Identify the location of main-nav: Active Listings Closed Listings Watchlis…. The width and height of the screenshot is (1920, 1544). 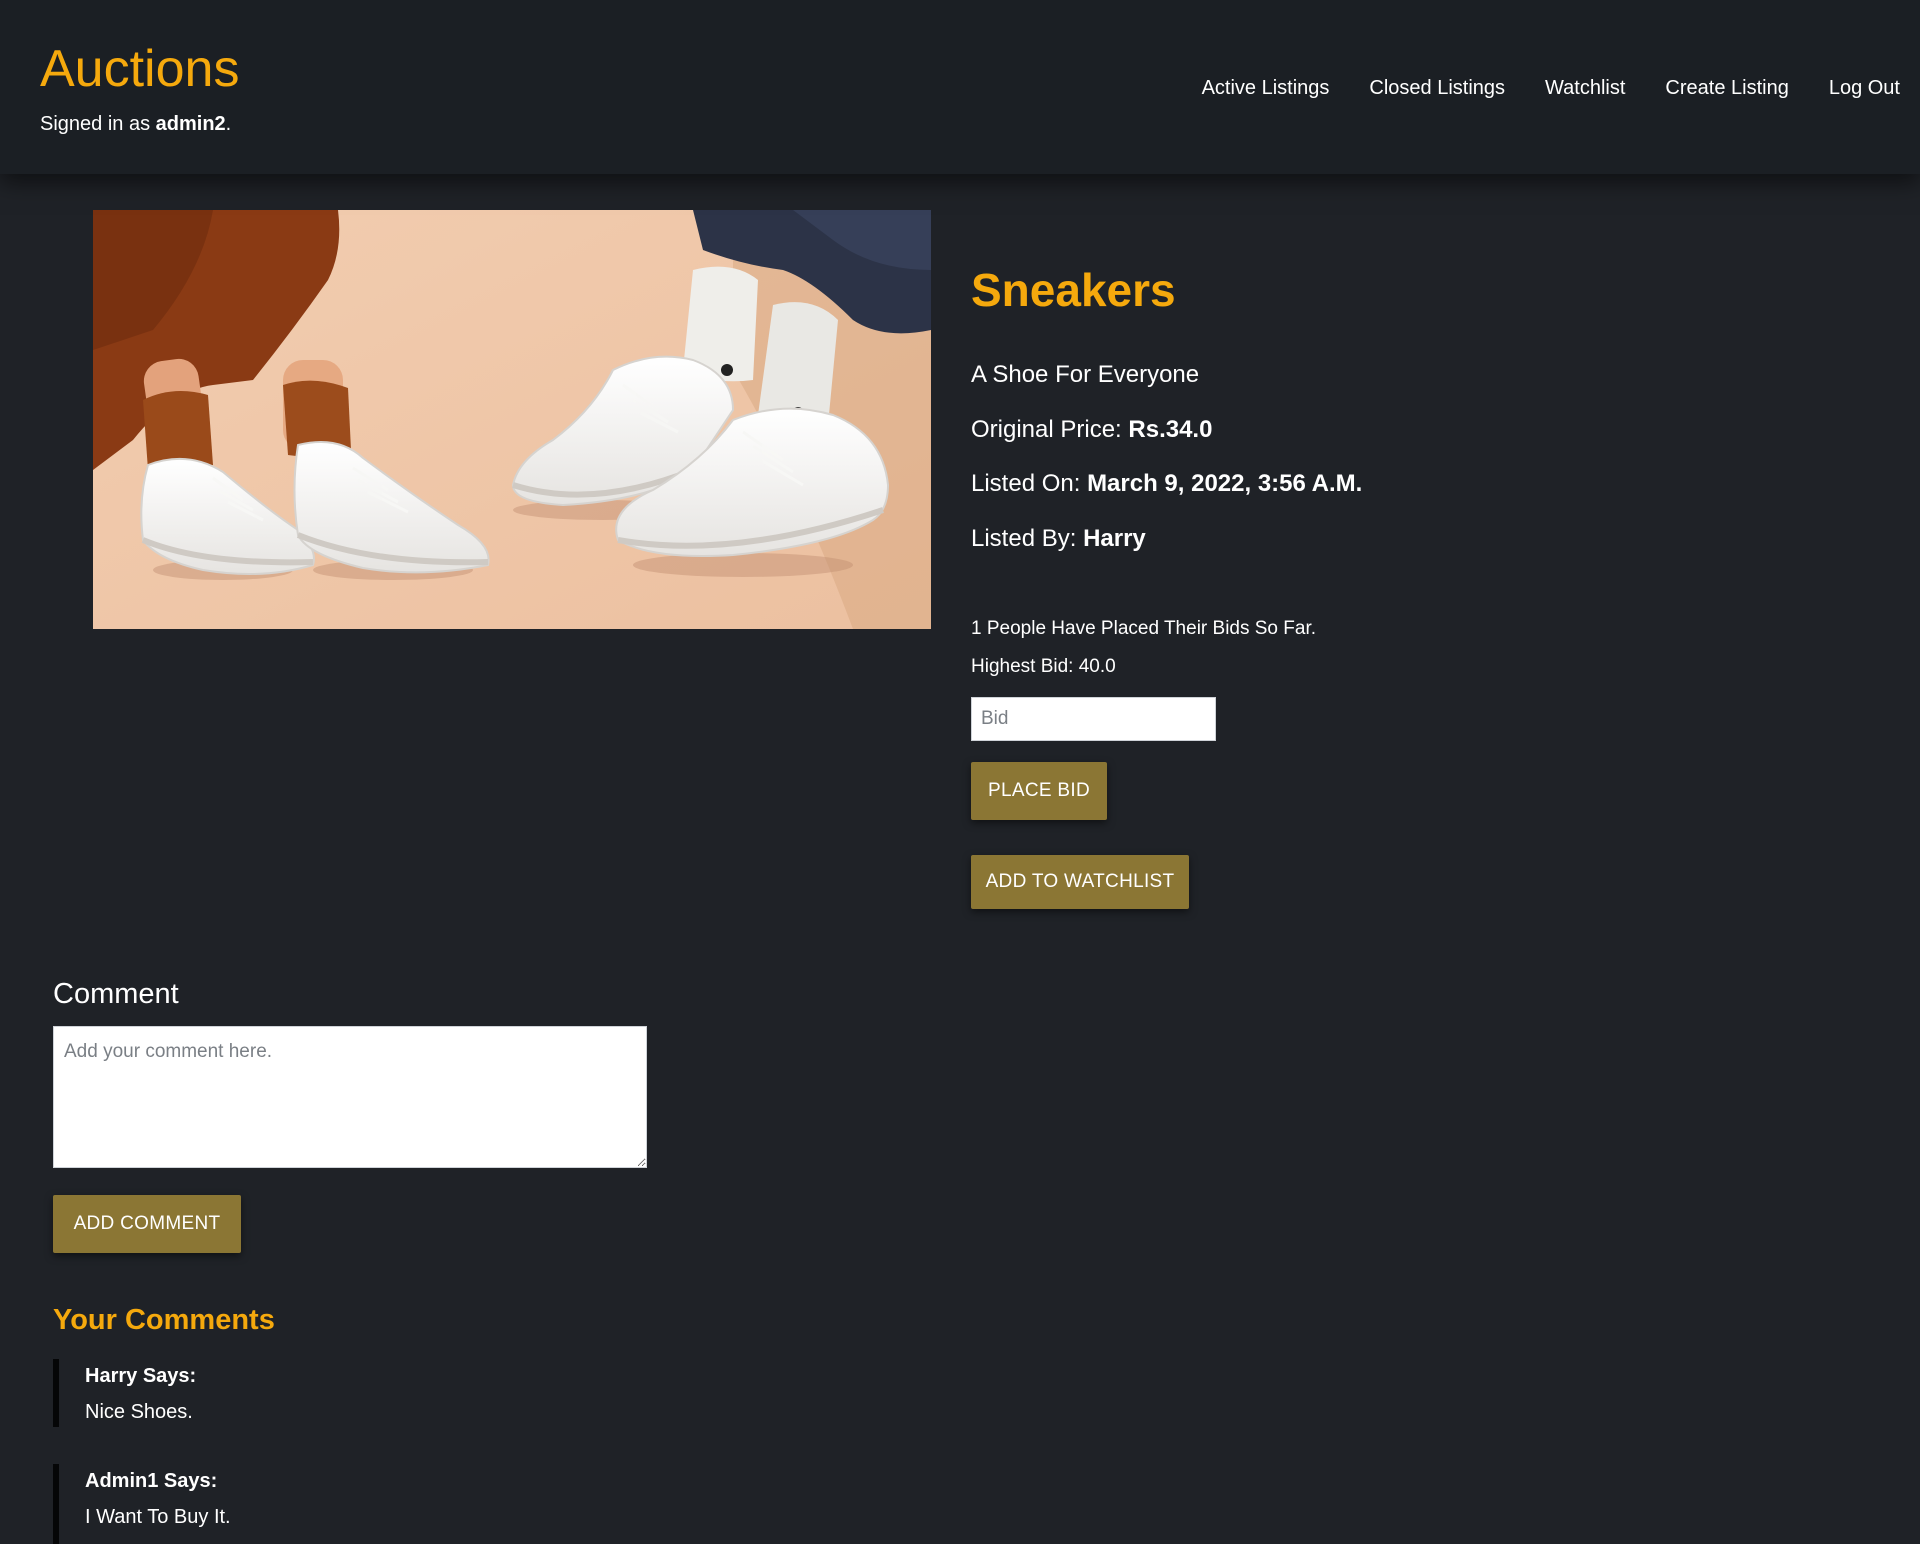
(1551, 88).